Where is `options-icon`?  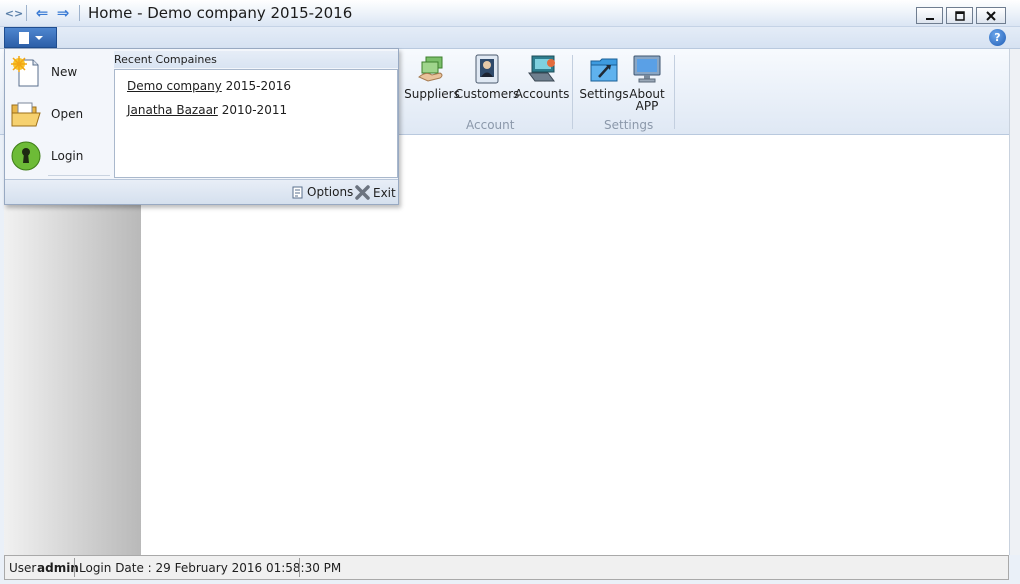
options-icon is located at coordinates (297, 192).